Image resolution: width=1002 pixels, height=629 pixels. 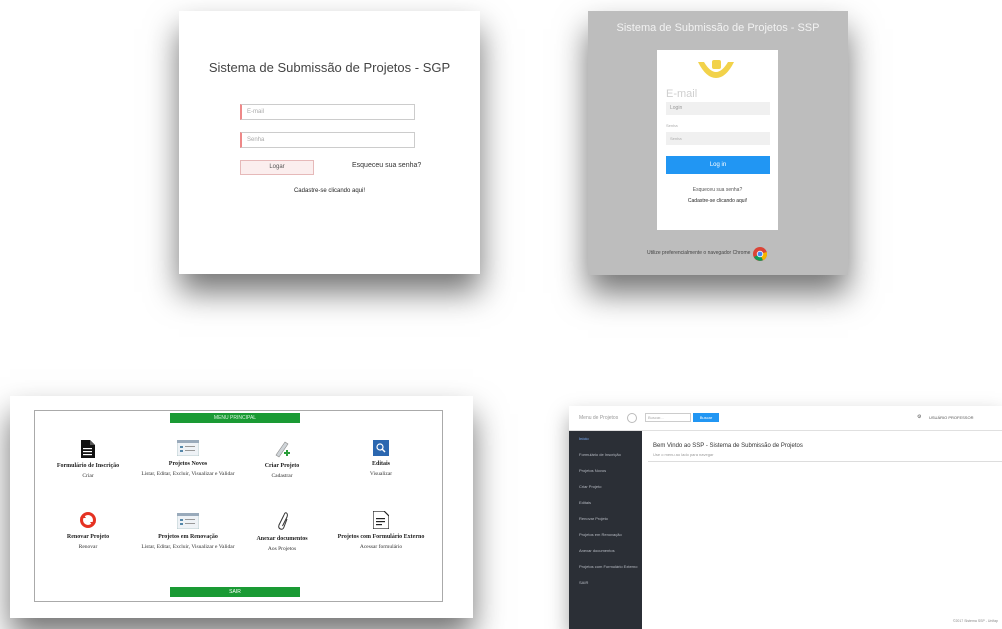 What do you see at coordinates (88, 520) in the screenshot?
I see `refresh-icon` at bounding box center [88, 520].